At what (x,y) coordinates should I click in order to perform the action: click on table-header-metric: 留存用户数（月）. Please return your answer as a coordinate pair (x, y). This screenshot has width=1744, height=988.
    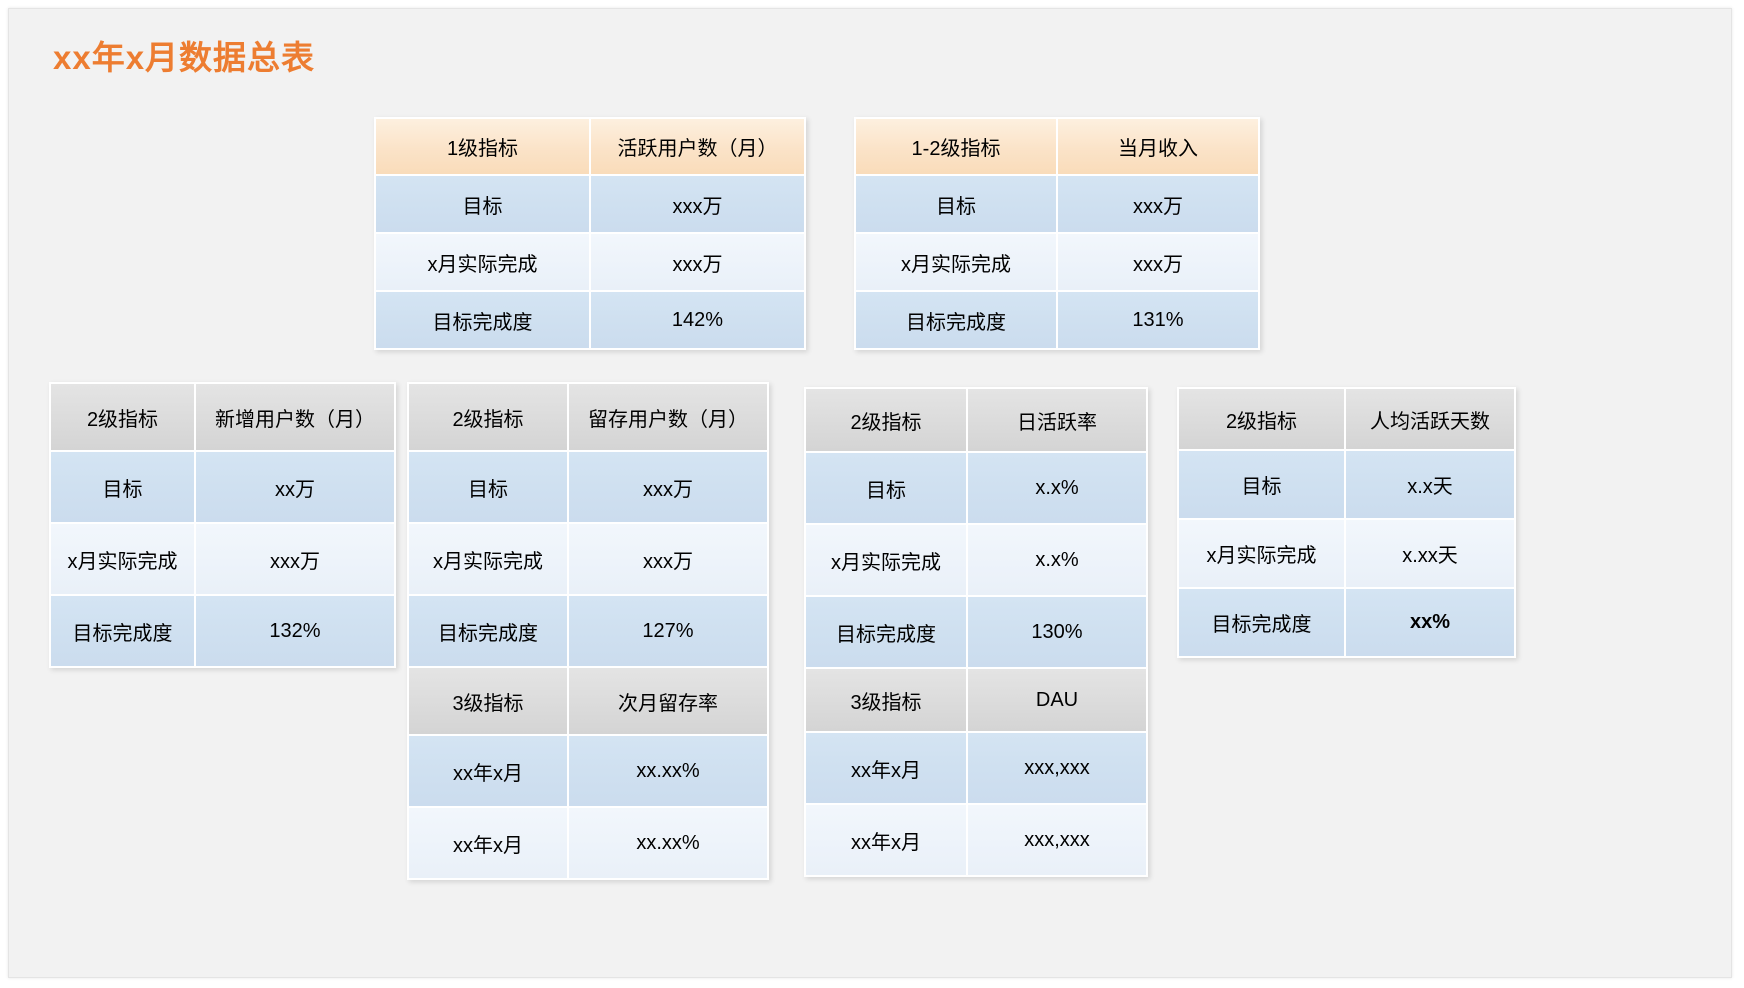
    Looking at the image, I should click on (668, 417).